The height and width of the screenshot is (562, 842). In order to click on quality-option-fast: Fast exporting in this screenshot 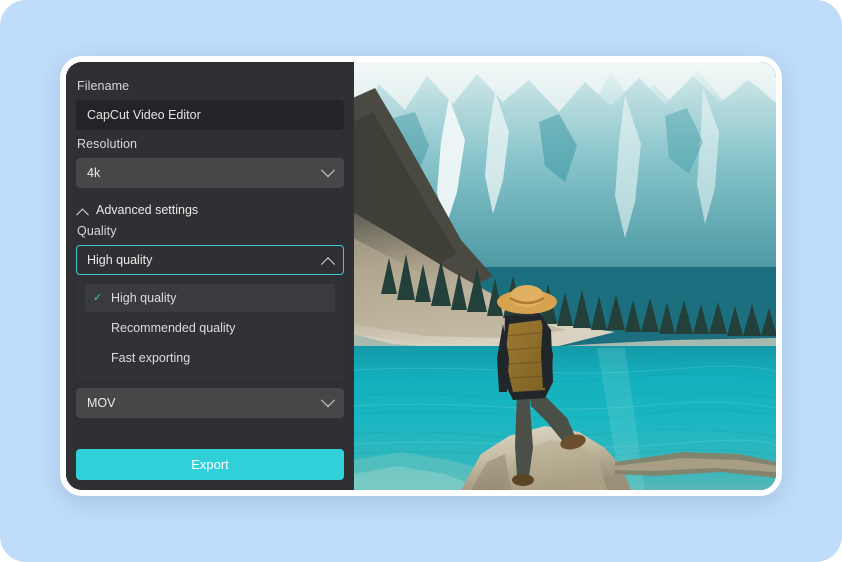, I will do `click(210, 358)`.